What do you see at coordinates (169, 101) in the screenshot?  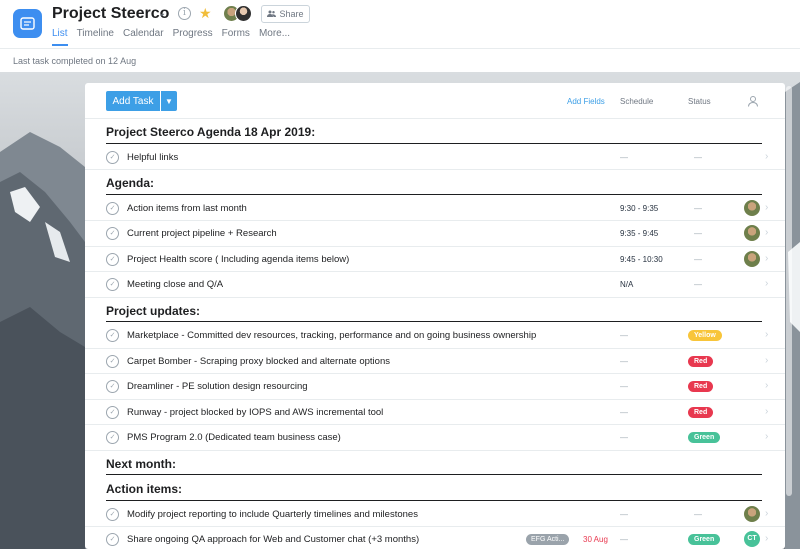 I see `add-task-dropdown: ▼` at bounding box center [169, 101].